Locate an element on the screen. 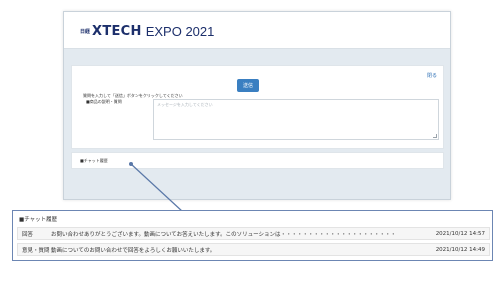 The width and height of the screenshot is (500, 281). chat-row-type: 回答 is located at coordinates (28, 234).